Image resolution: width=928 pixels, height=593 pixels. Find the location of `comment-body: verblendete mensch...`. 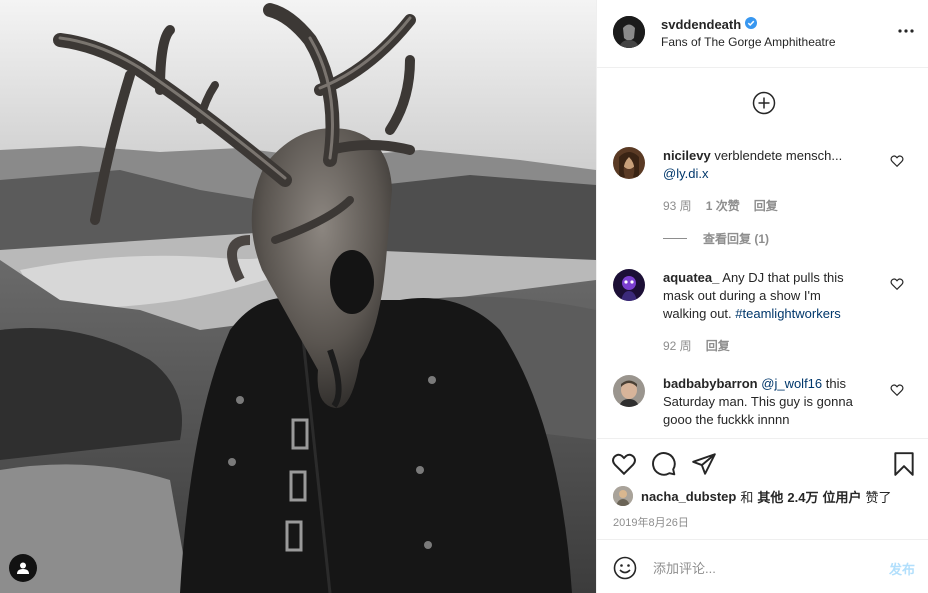

comment-body: verblendete mensch... is located at coordinates (778, 155).